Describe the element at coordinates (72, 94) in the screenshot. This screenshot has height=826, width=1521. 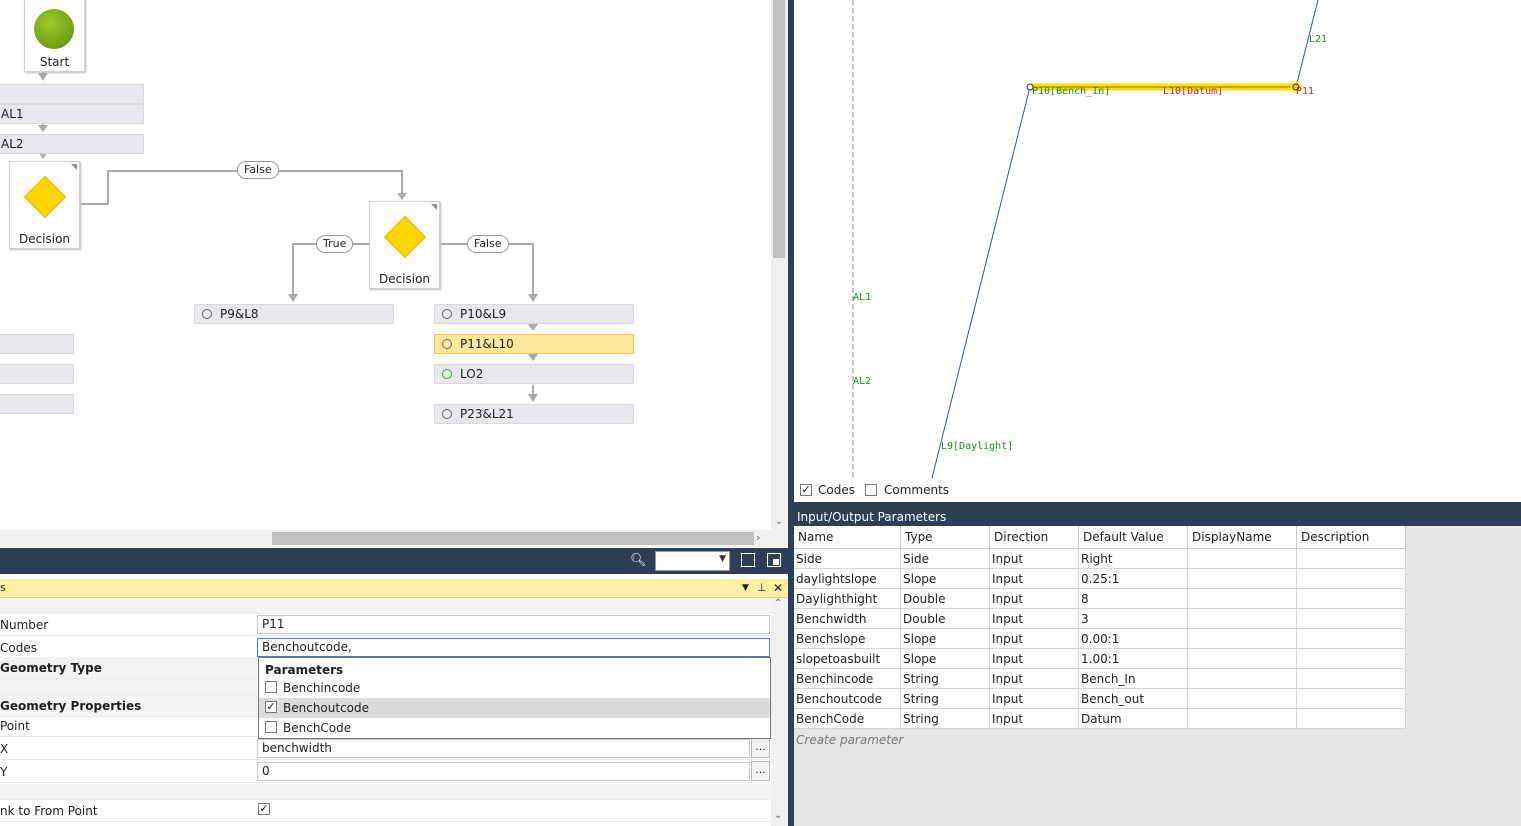
I see `flow-step-blank` at that location.